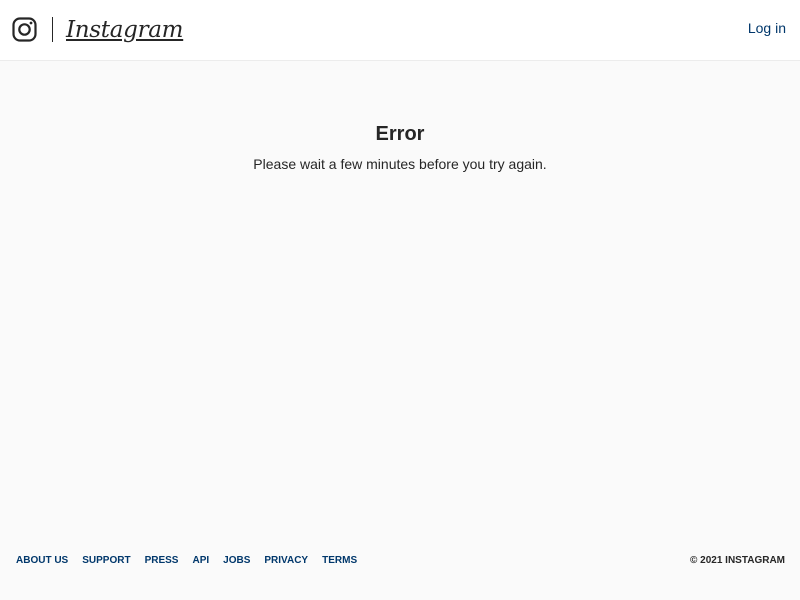 Image resolution: width=800 pixels, height=600 pixels. Describe the element at coordinates (400, 134) in the screenshot. I see `error-title: Error` at that location.